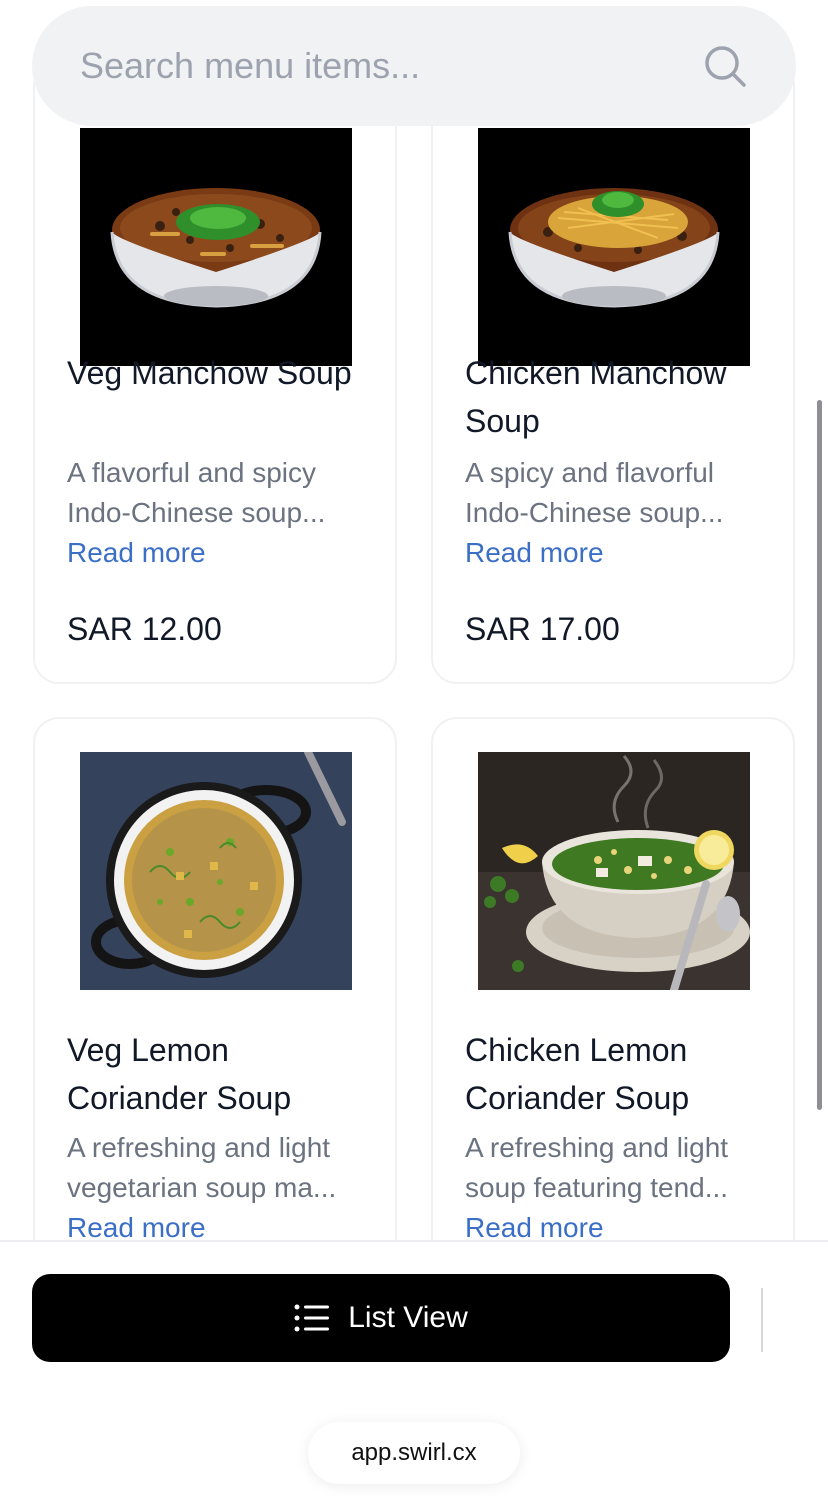  I want to click on list-icon, so click(312, 1318).